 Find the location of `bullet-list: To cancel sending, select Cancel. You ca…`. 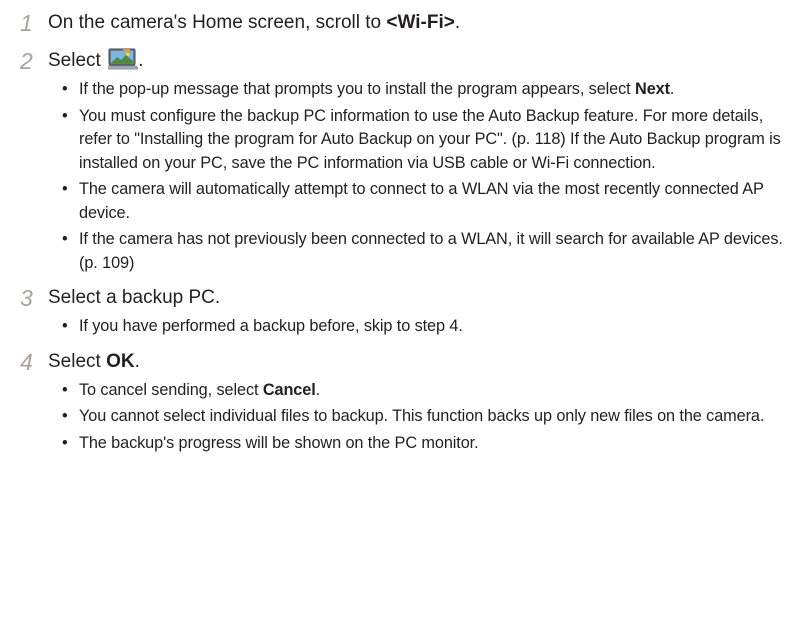

bullet-list: To cancel sending, select Cancel. You ca… is located at coordinates (402, 417).